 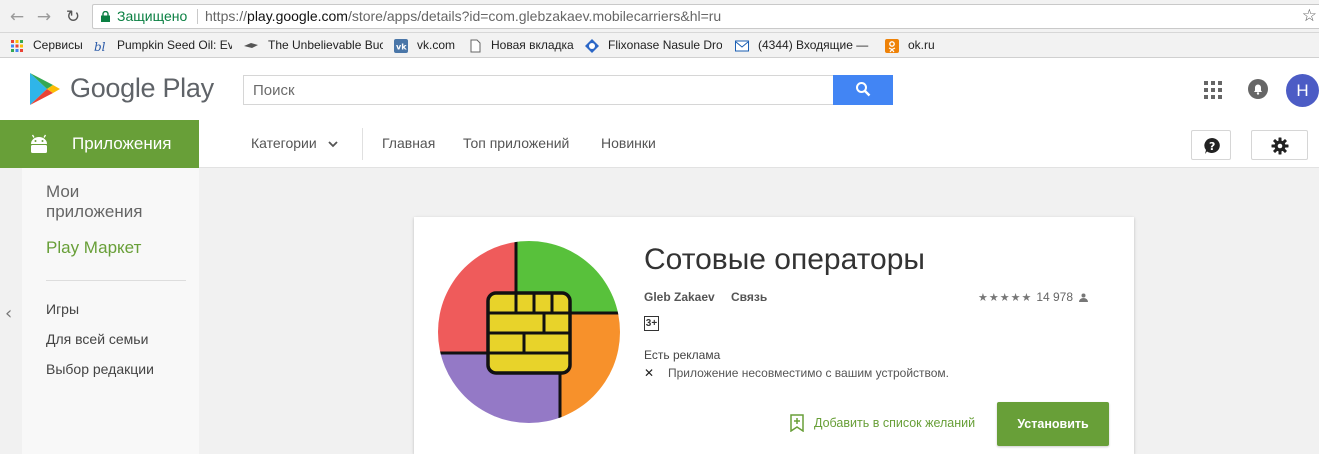 I want to click on rating-stars: ★★★★★, so click(x=1005, y=297).